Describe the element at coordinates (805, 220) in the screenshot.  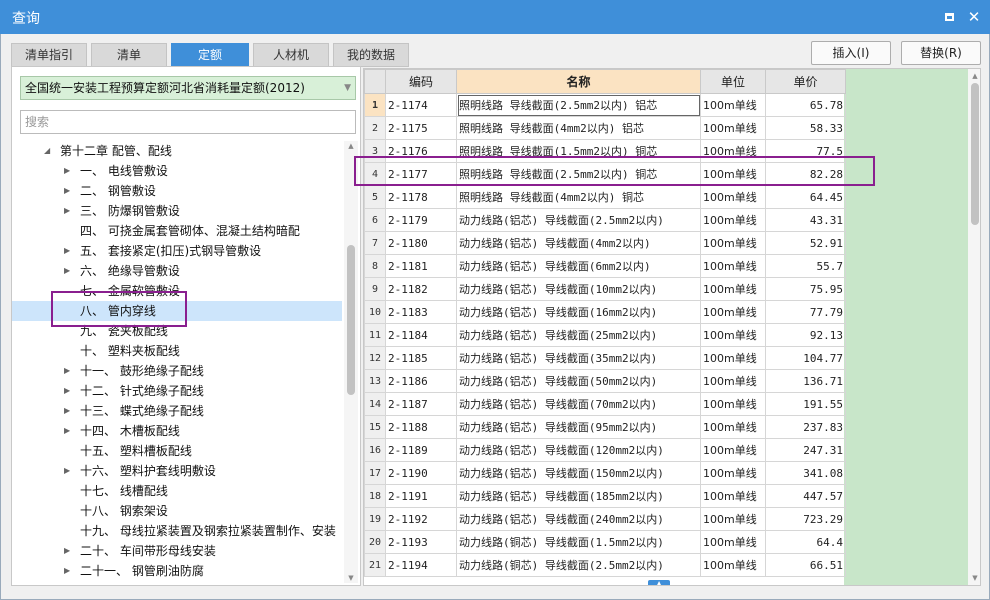
I see `cell-price: 43.31` at that location.